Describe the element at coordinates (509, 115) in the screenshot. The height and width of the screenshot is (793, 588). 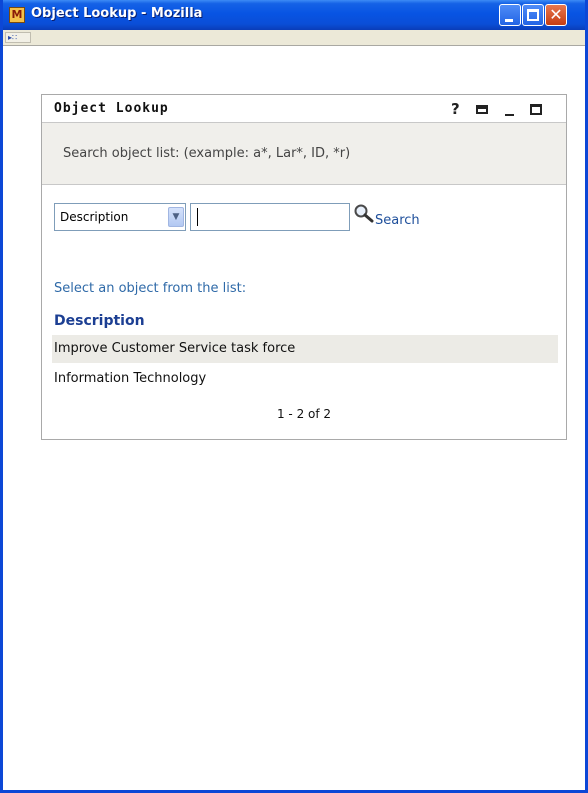
I see `portlet-minimize-icon` at that location.